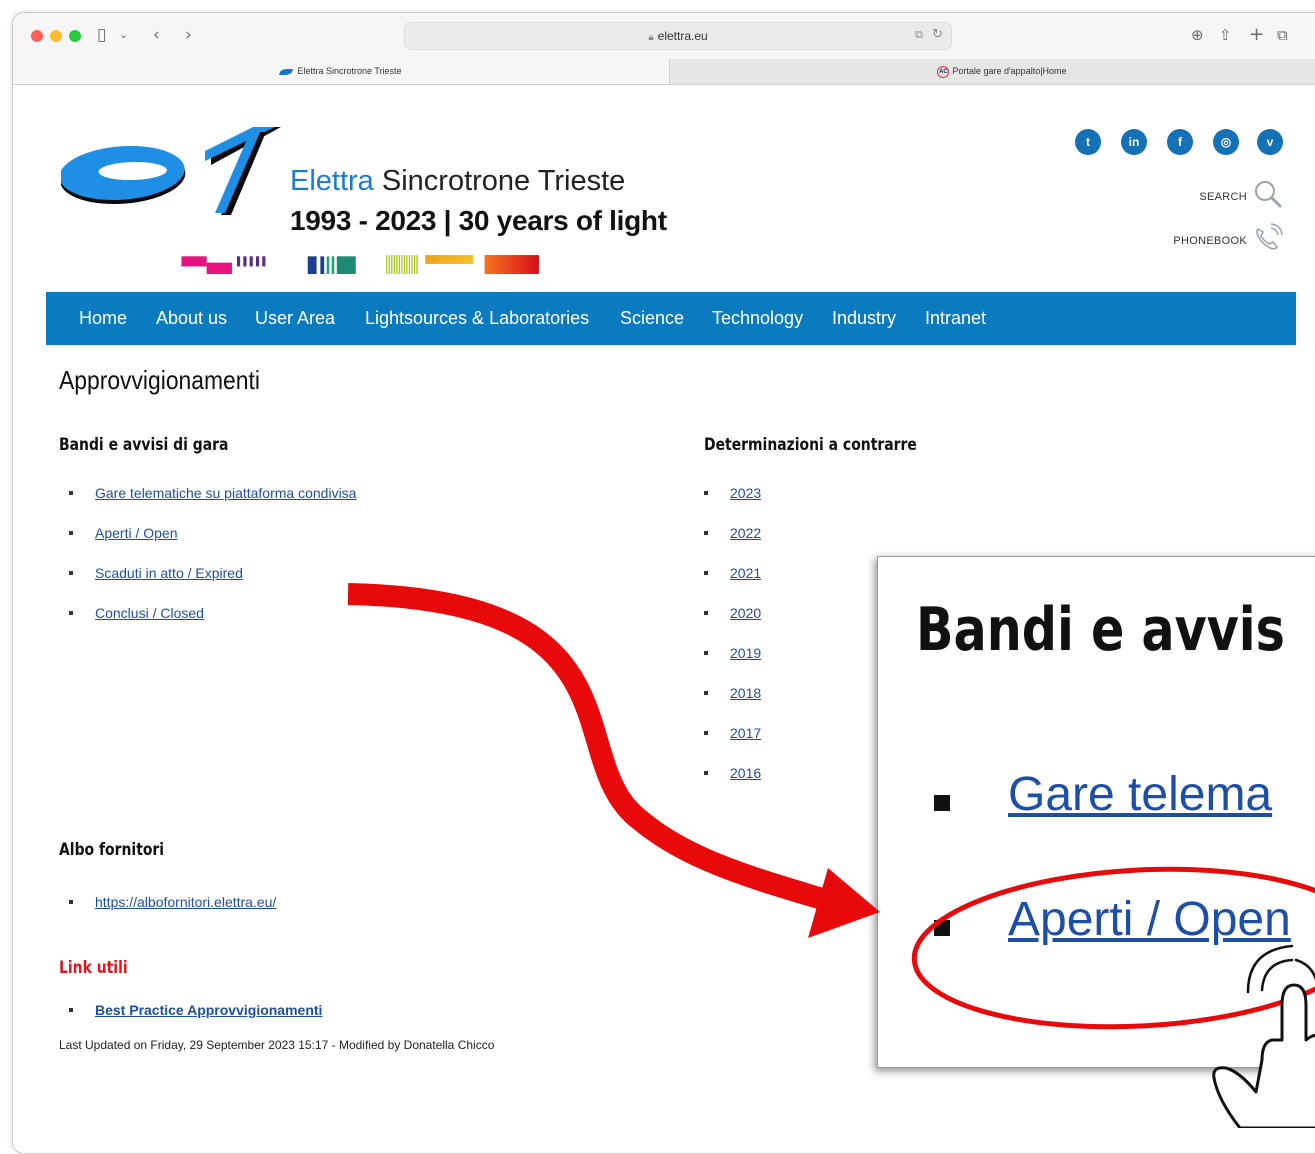 The image size is (1315, 1154). Describe the element at coordinates (745, 573) in the screenshot. I see `link-year-2021: 2021` at that location.